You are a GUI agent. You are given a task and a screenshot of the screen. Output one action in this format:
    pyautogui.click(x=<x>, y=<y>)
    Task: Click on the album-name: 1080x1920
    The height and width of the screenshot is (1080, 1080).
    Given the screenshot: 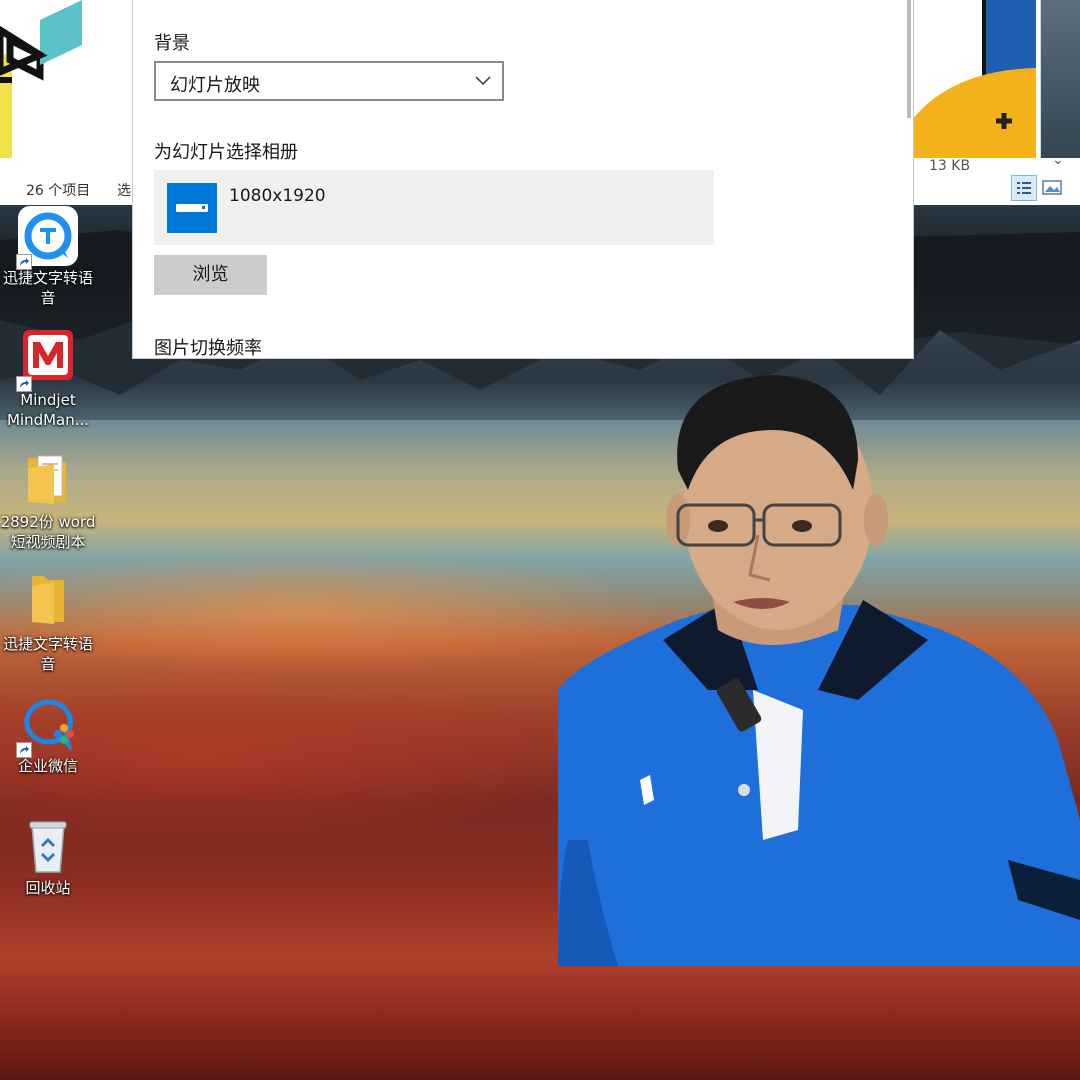 What is the action you would take?
    pyautogui.click(x=277, y=196)
    